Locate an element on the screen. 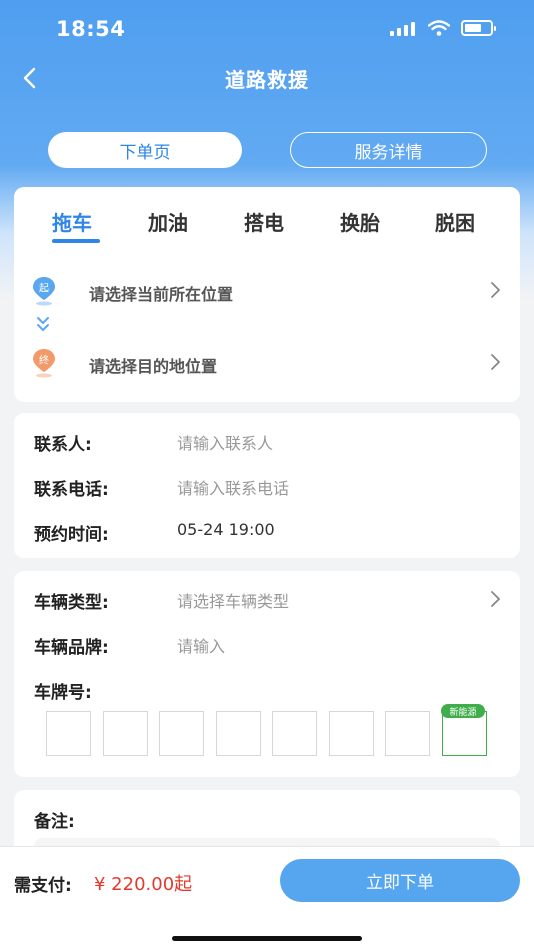  start-pin-icon: 起 is located at coordinates (44, 291).